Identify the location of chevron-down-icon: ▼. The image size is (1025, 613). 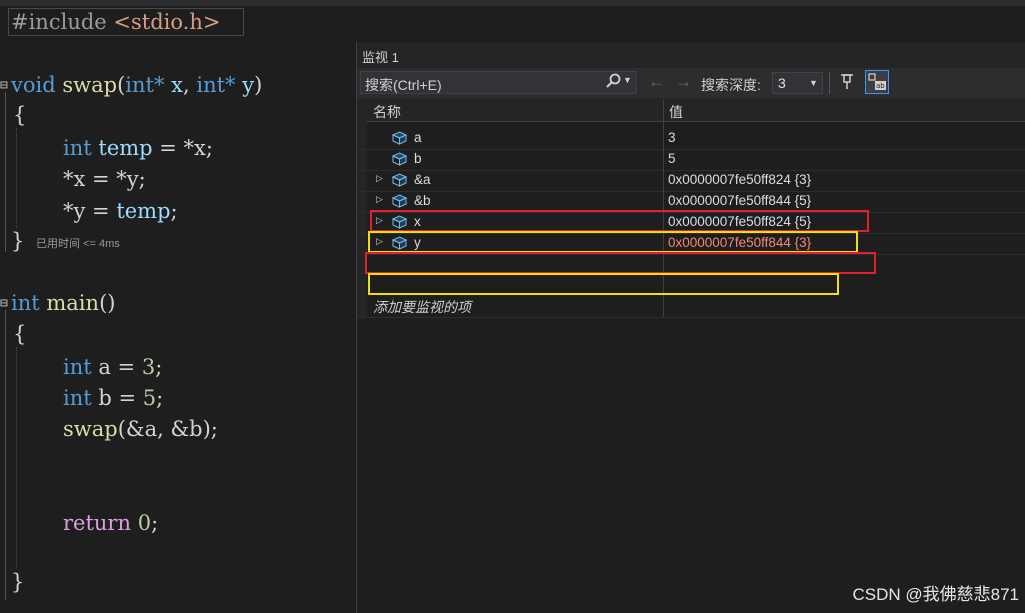
(813, 83).